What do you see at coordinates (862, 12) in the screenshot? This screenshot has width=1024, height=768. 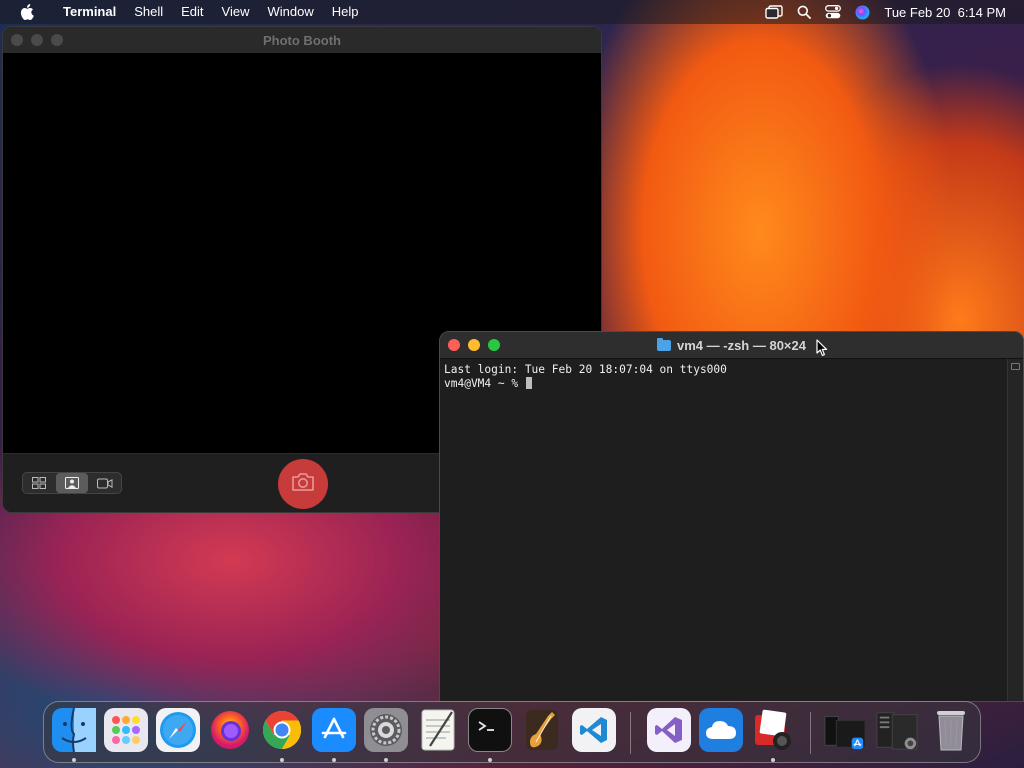 I see `siri-icon` at bounding box center [862, 12].